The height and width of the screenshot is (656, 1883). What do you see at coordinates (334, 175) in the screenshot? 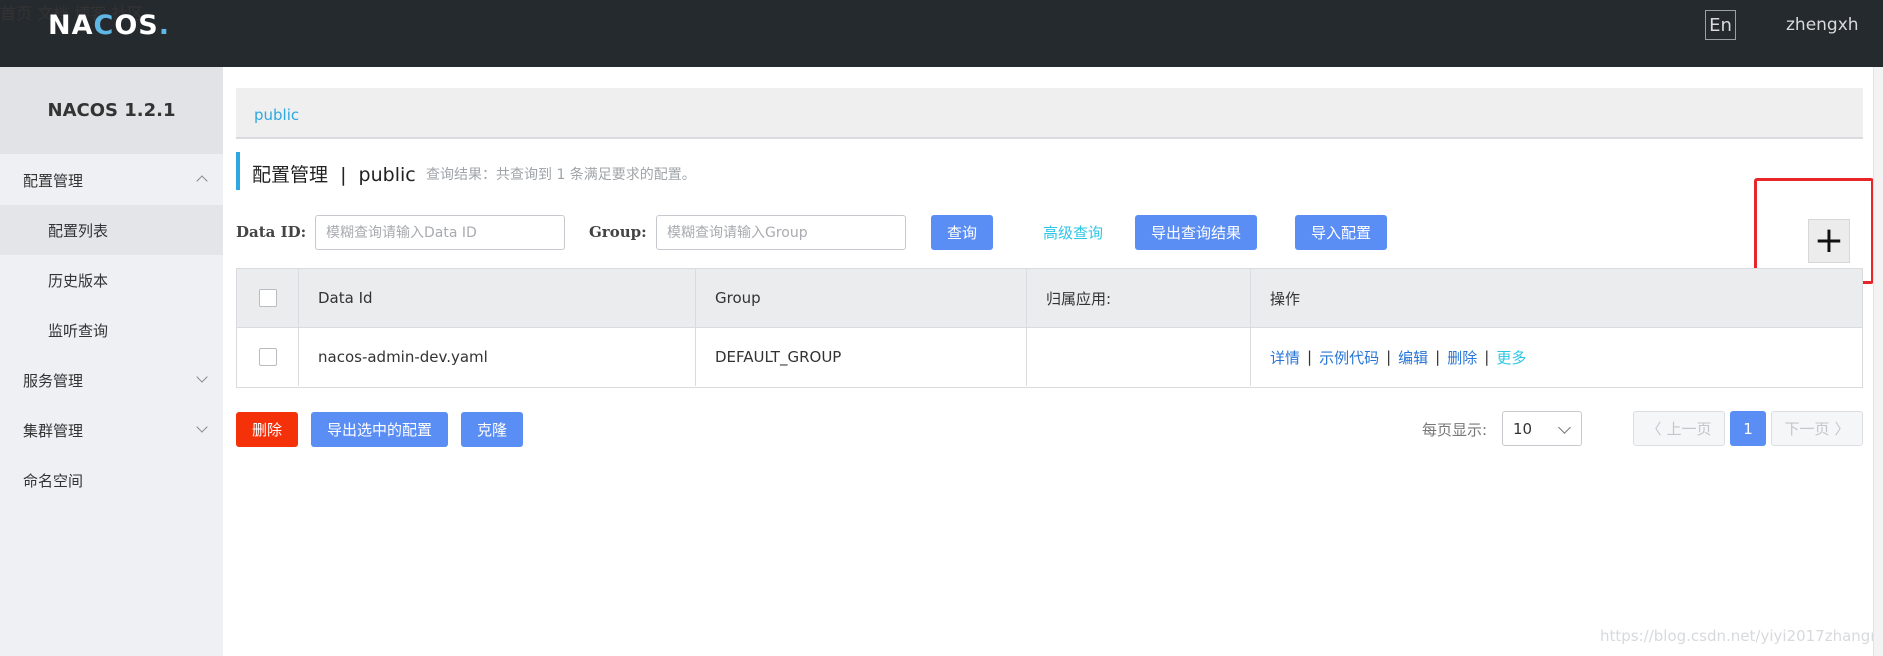
I see `page-title: 配置管理 | public` at bounding box center [334, 175].